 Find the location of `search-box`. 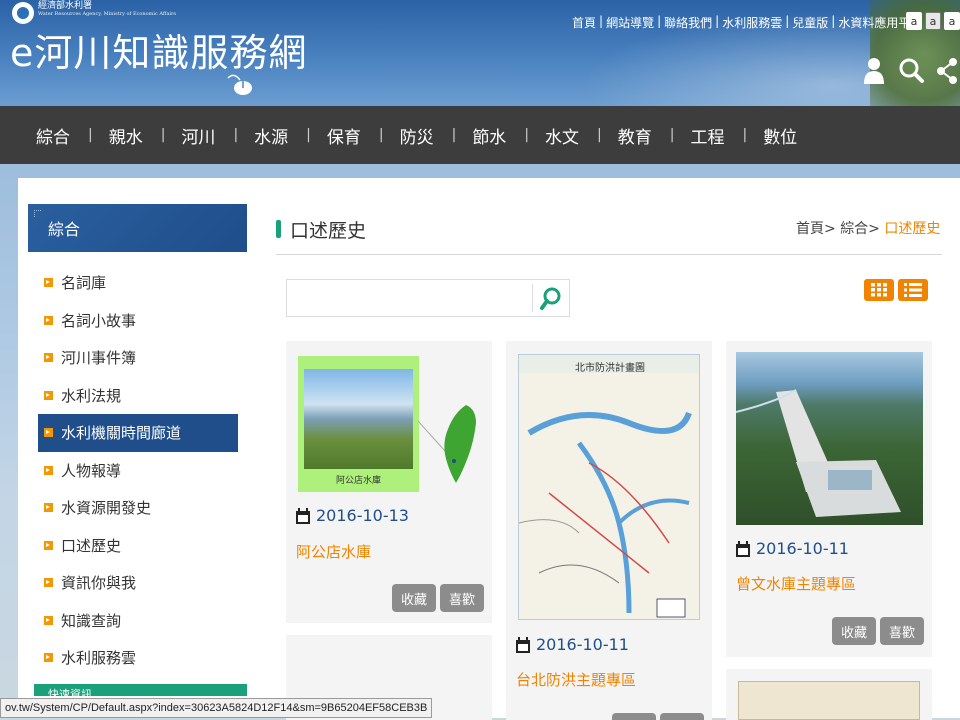

search-box is located at coordinates (428, 298).